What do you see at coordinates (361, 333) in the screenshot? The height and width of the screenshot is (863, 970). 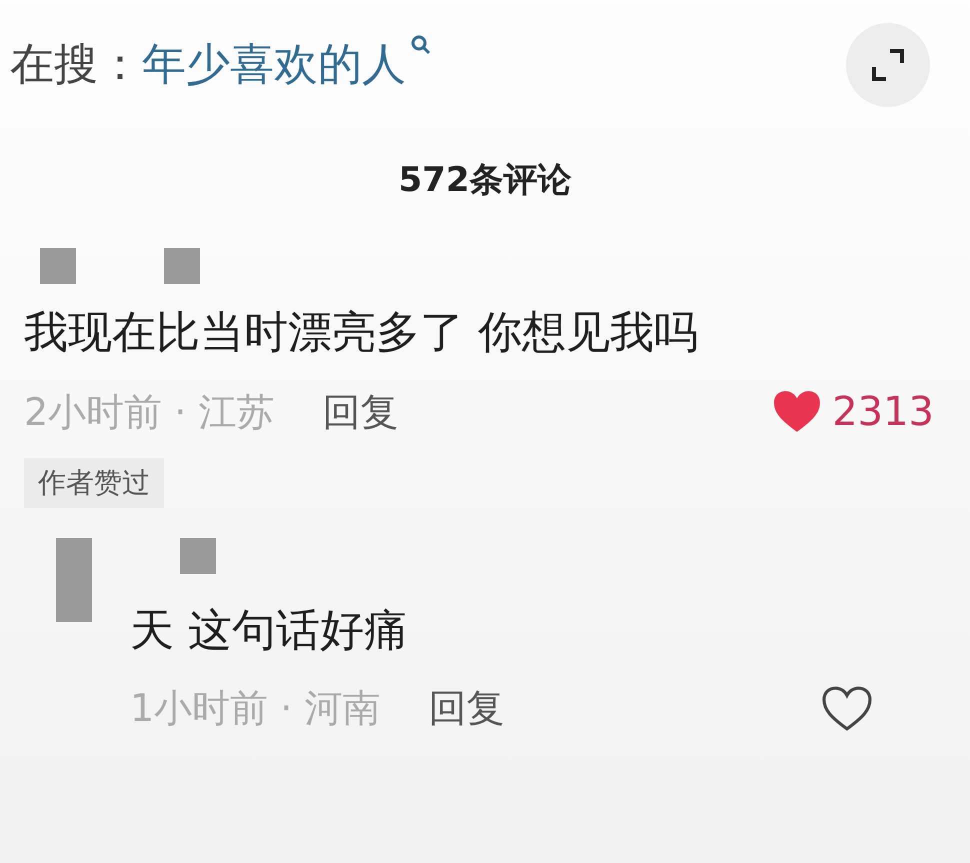 I see `comment-text: 我现在比当时漂亮多了 你想见我吗` at bounding box center [361, 333].